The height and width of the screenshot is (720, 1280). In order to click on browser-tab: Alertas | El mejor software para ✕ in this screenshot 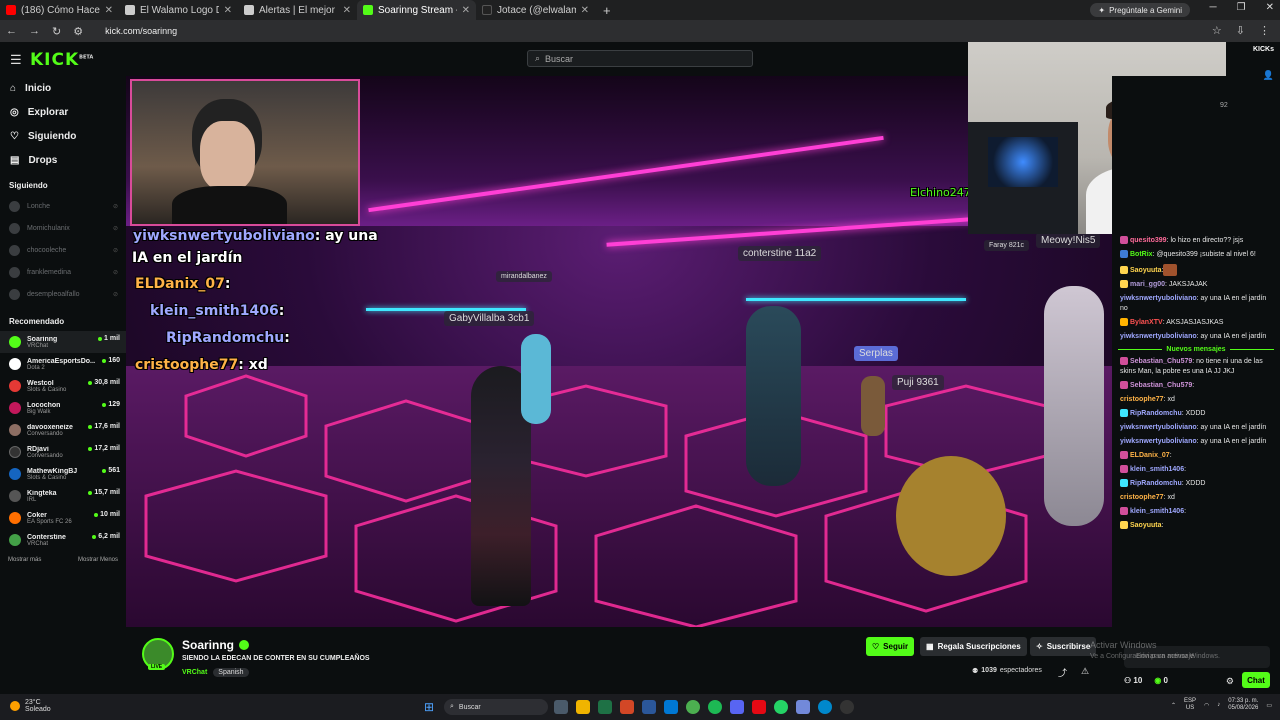, I will do `click(297, 10)`.